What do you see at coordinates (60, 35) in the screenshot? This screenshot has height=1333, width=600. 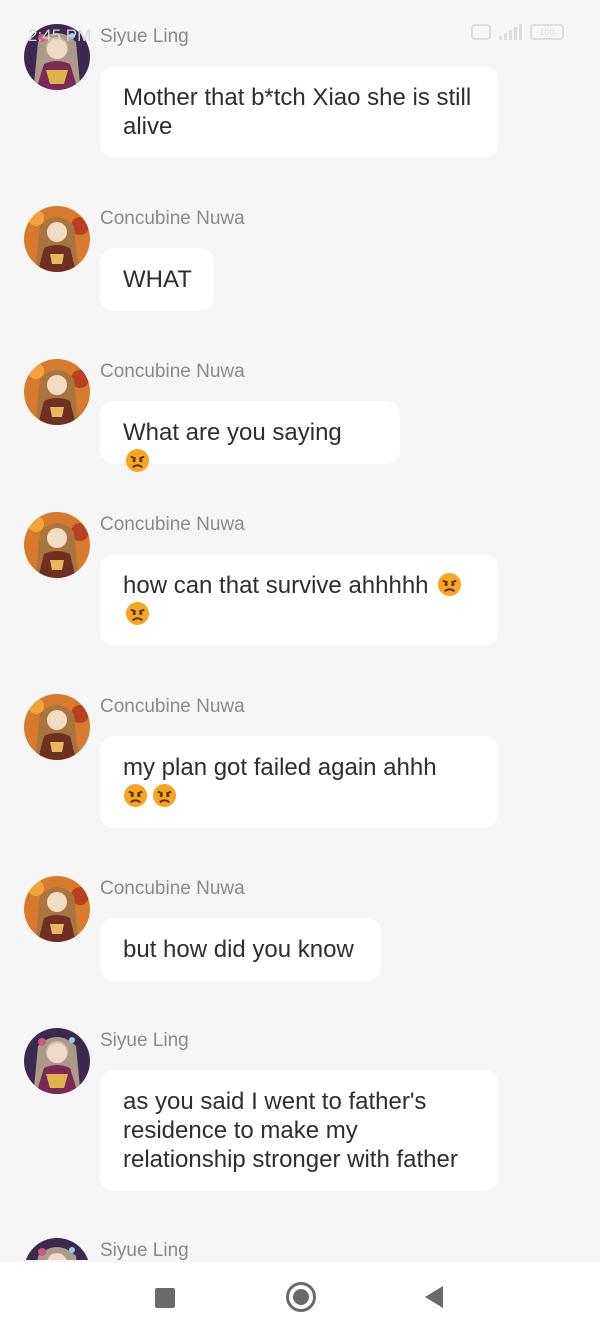 I see `status-time: 2:45 PM` at bounding box center [60, 35].